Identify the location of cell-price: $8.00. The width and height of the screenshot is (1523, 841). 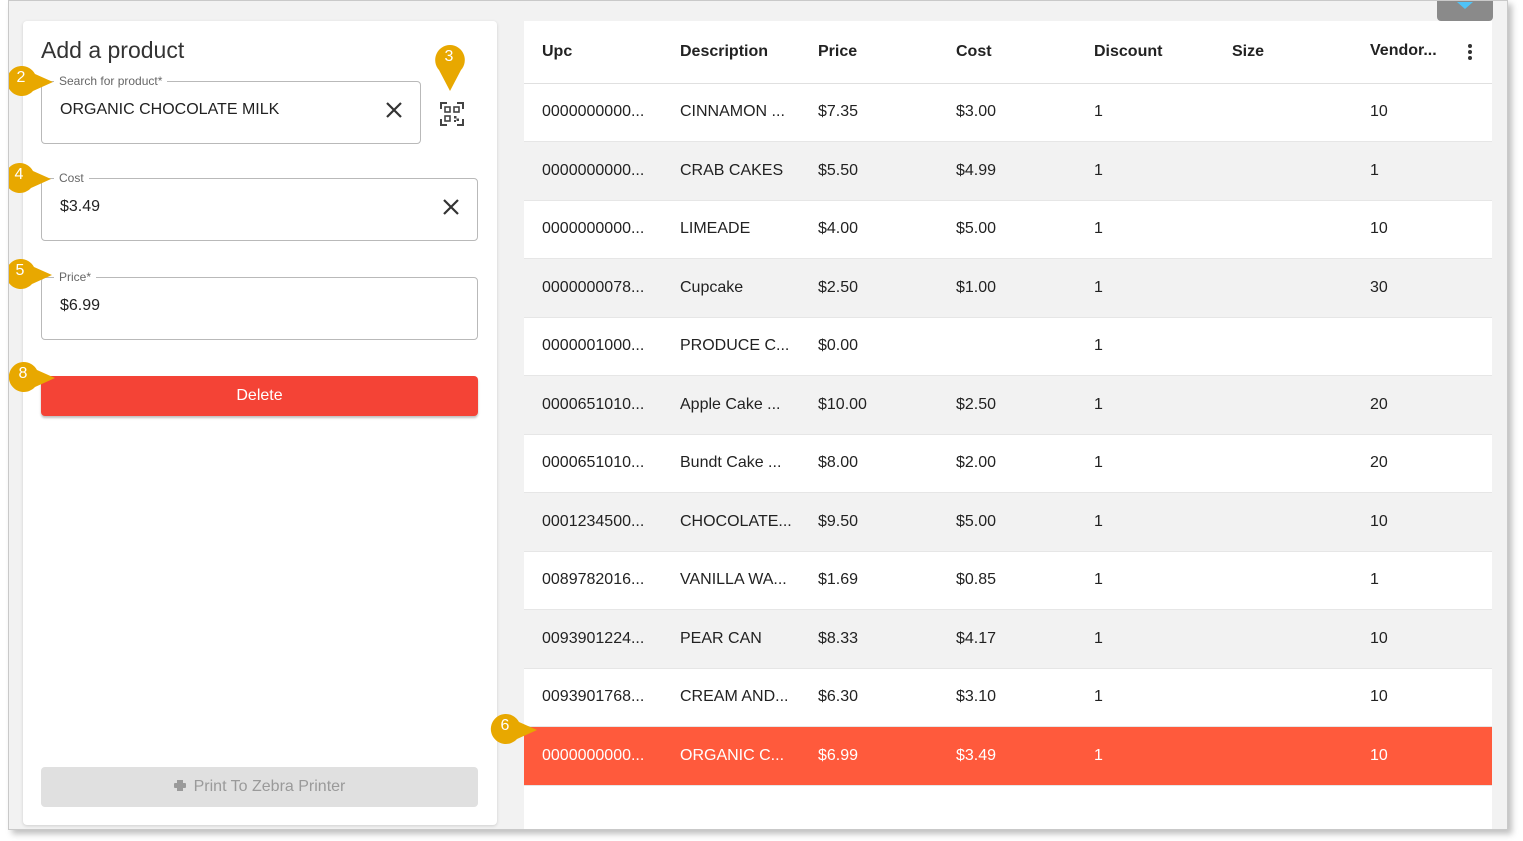
(869, 463).